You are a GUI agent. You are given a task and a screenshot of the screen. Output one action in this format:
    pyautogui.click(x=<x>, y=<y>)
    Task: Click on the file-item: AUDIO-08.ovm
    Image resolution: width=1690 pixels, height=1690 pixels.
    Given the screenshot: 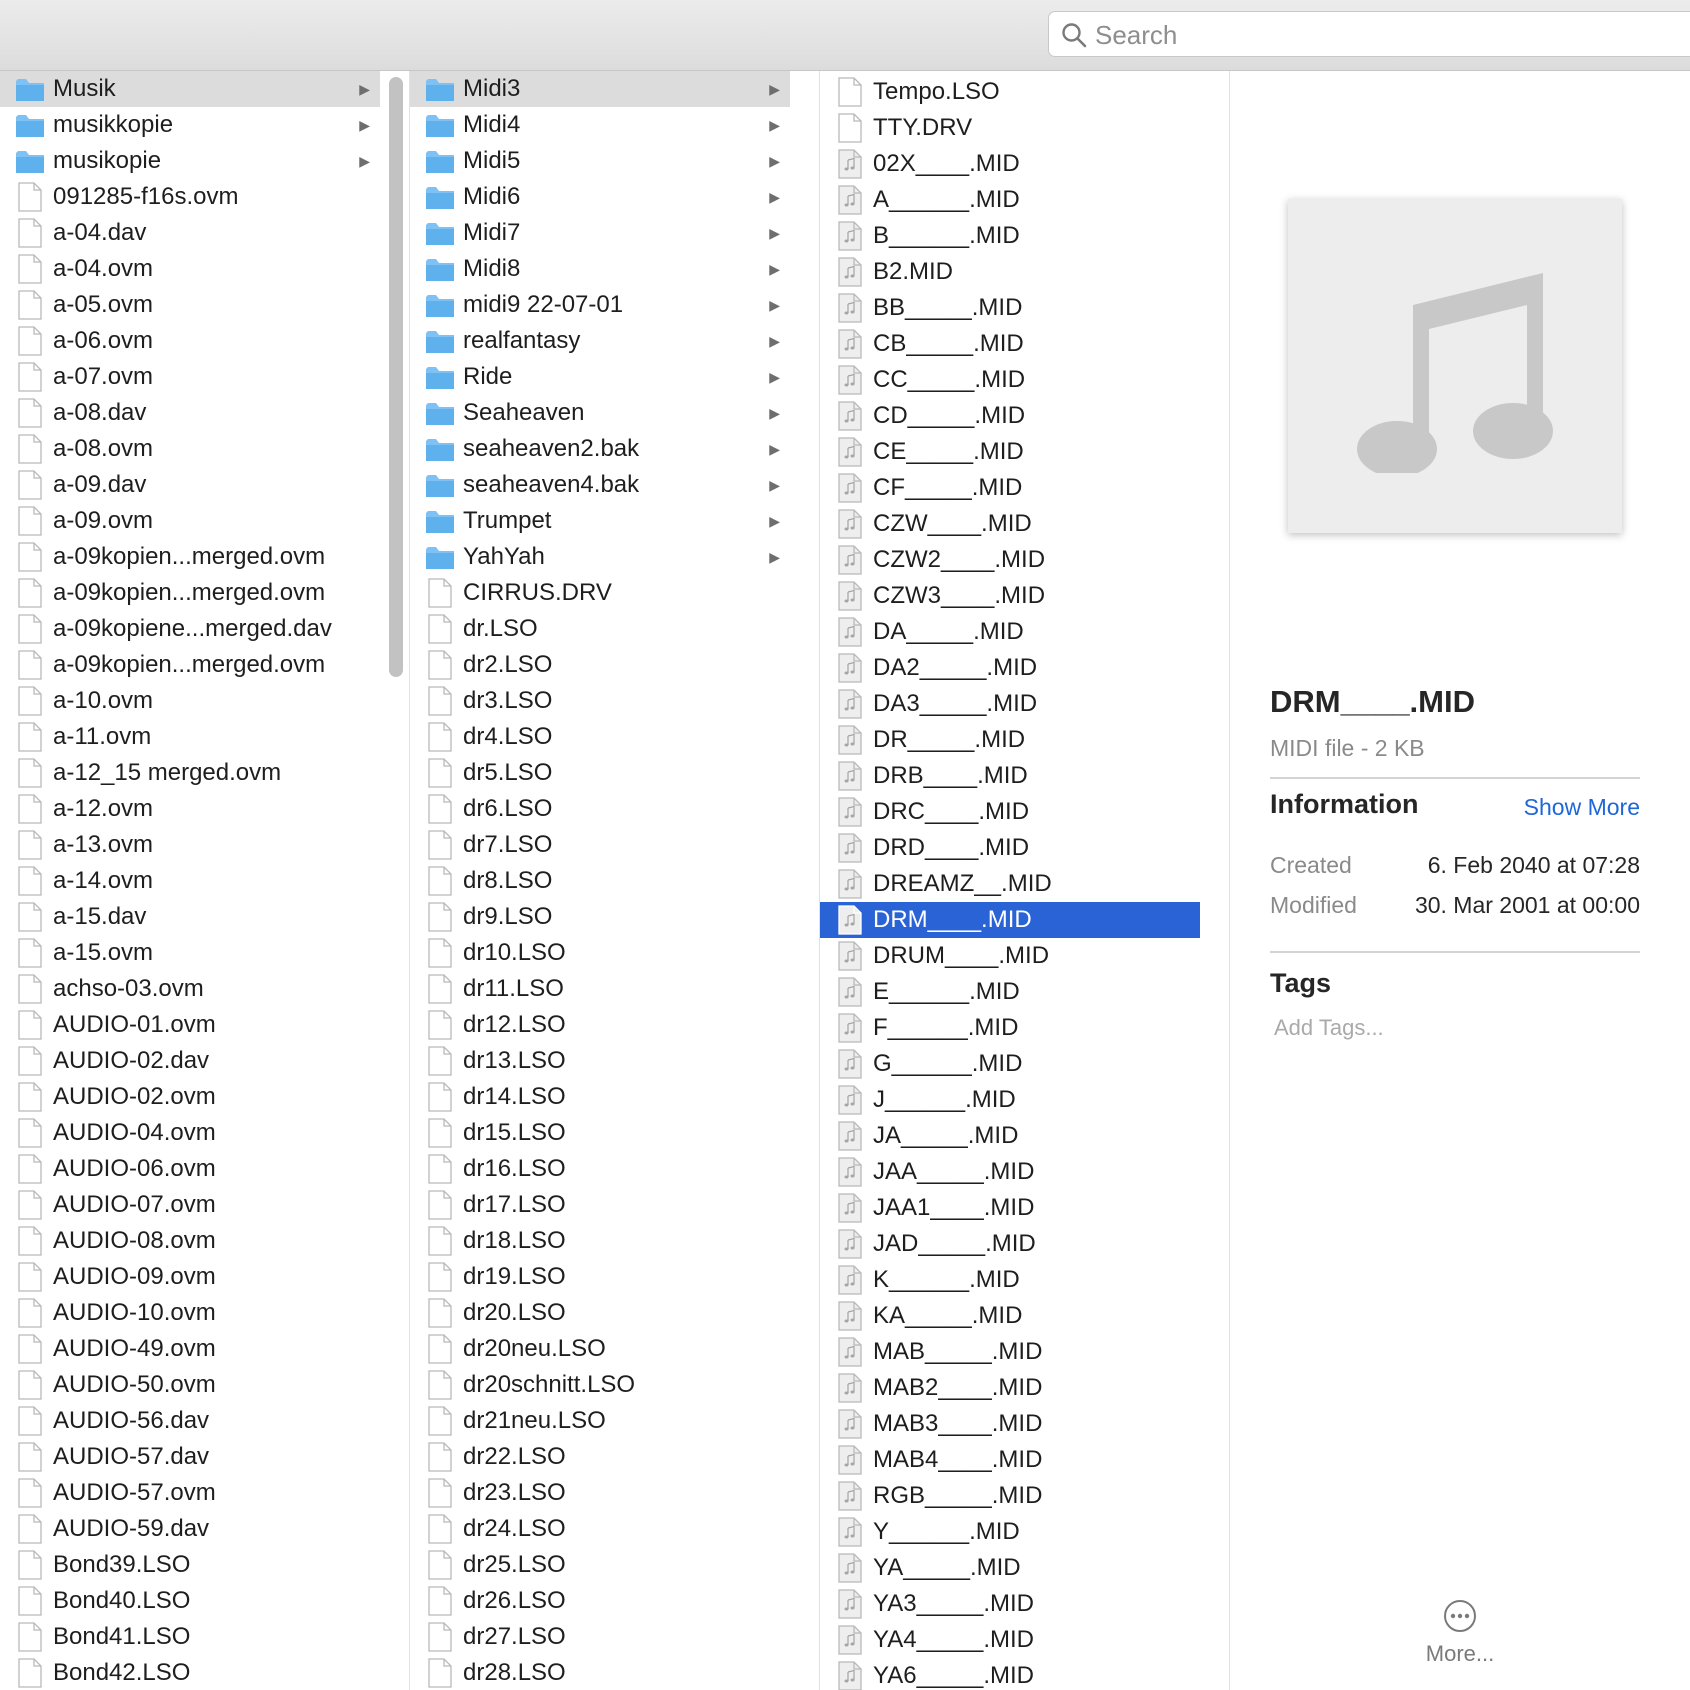 What is the action you would take?
    pyautogui.click(x=190, y=1241)
    